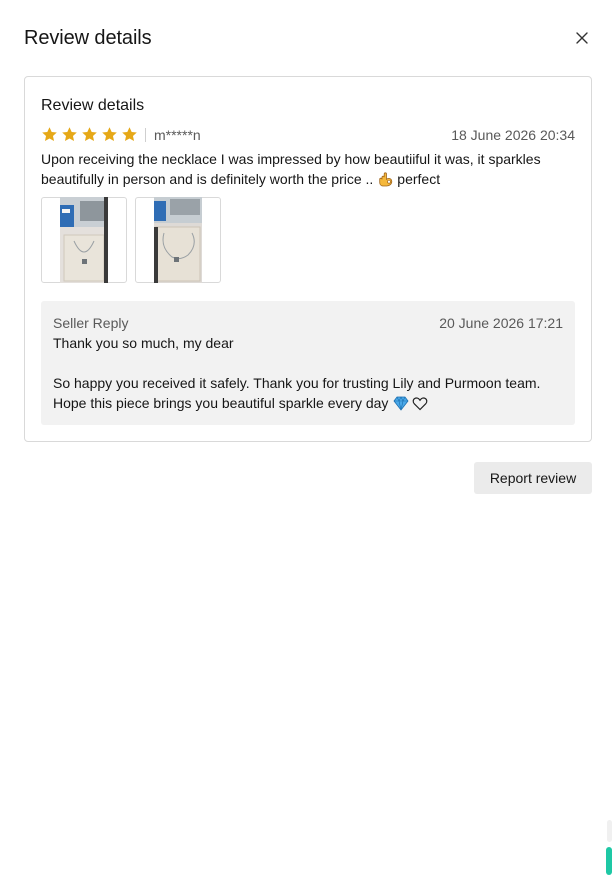 The image size is (616, 889). I want to click on seller-reply-label: Seller Reply, so click(91, 323).